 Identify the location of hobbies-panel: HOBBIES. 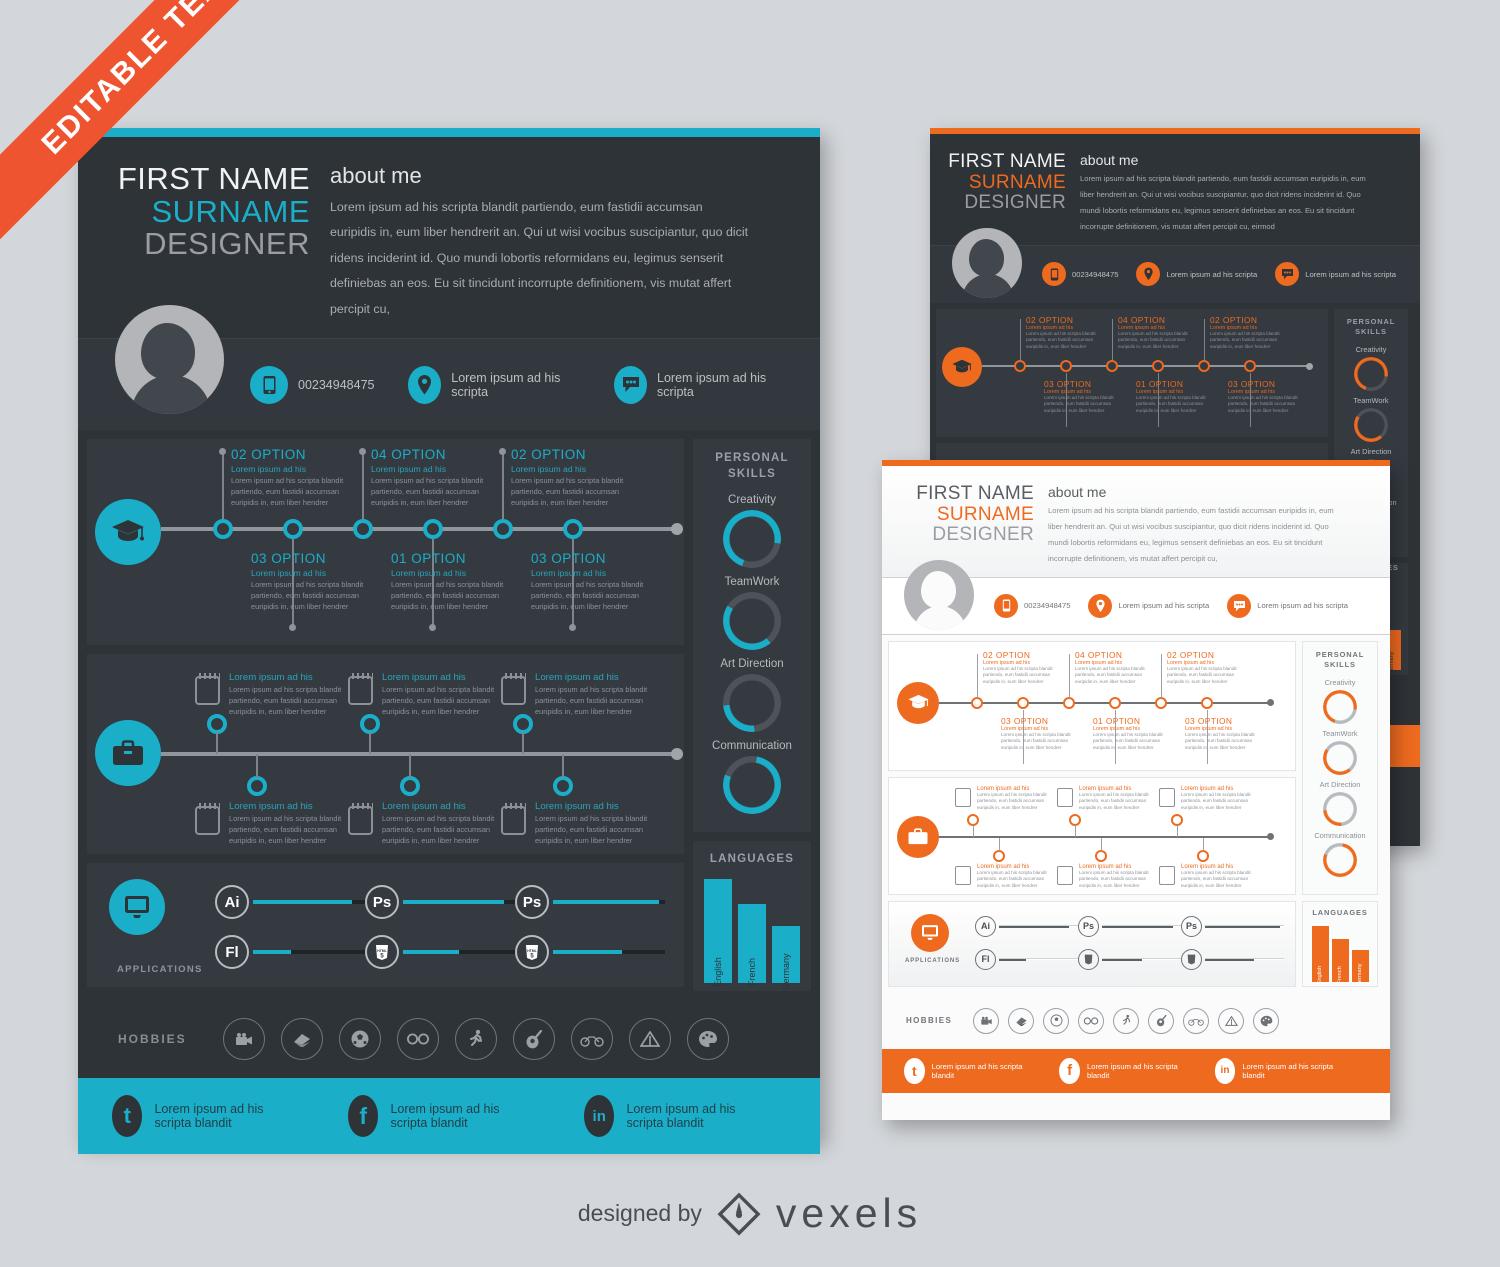
(1136, 1020).